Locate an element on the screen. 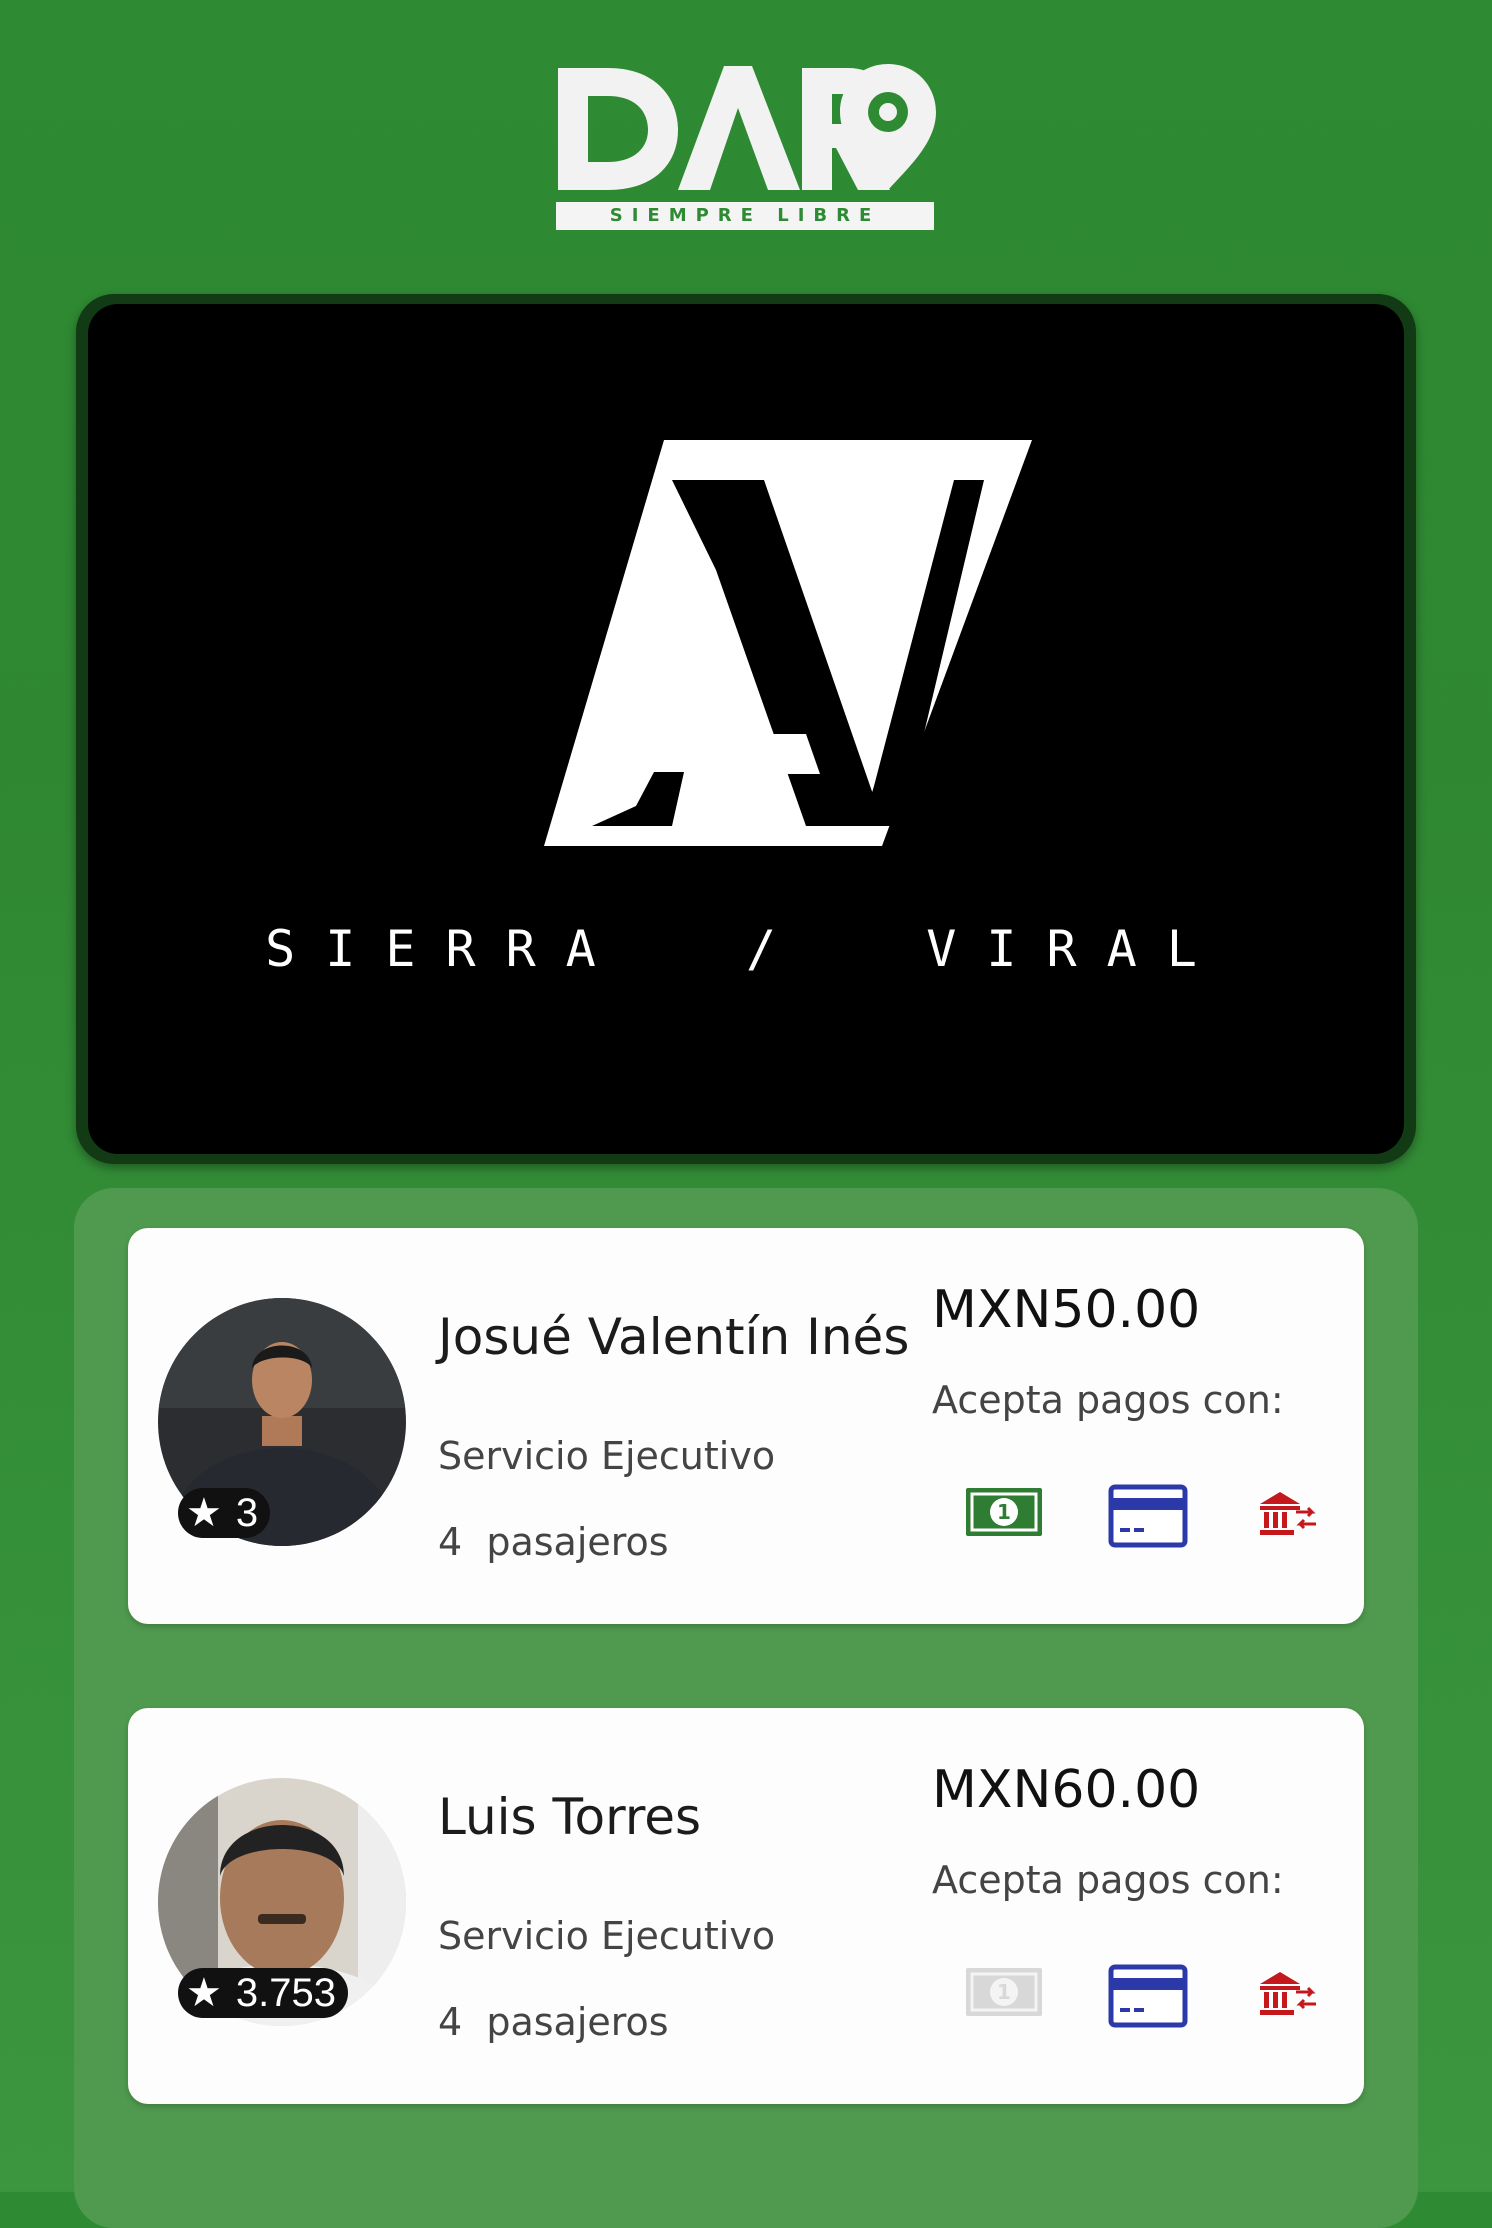 Image resolution: width=1492 pixels, height=2228 pixels. logo-tagline: SIEMPRE LIBRE is located at coordinates (745, 216).